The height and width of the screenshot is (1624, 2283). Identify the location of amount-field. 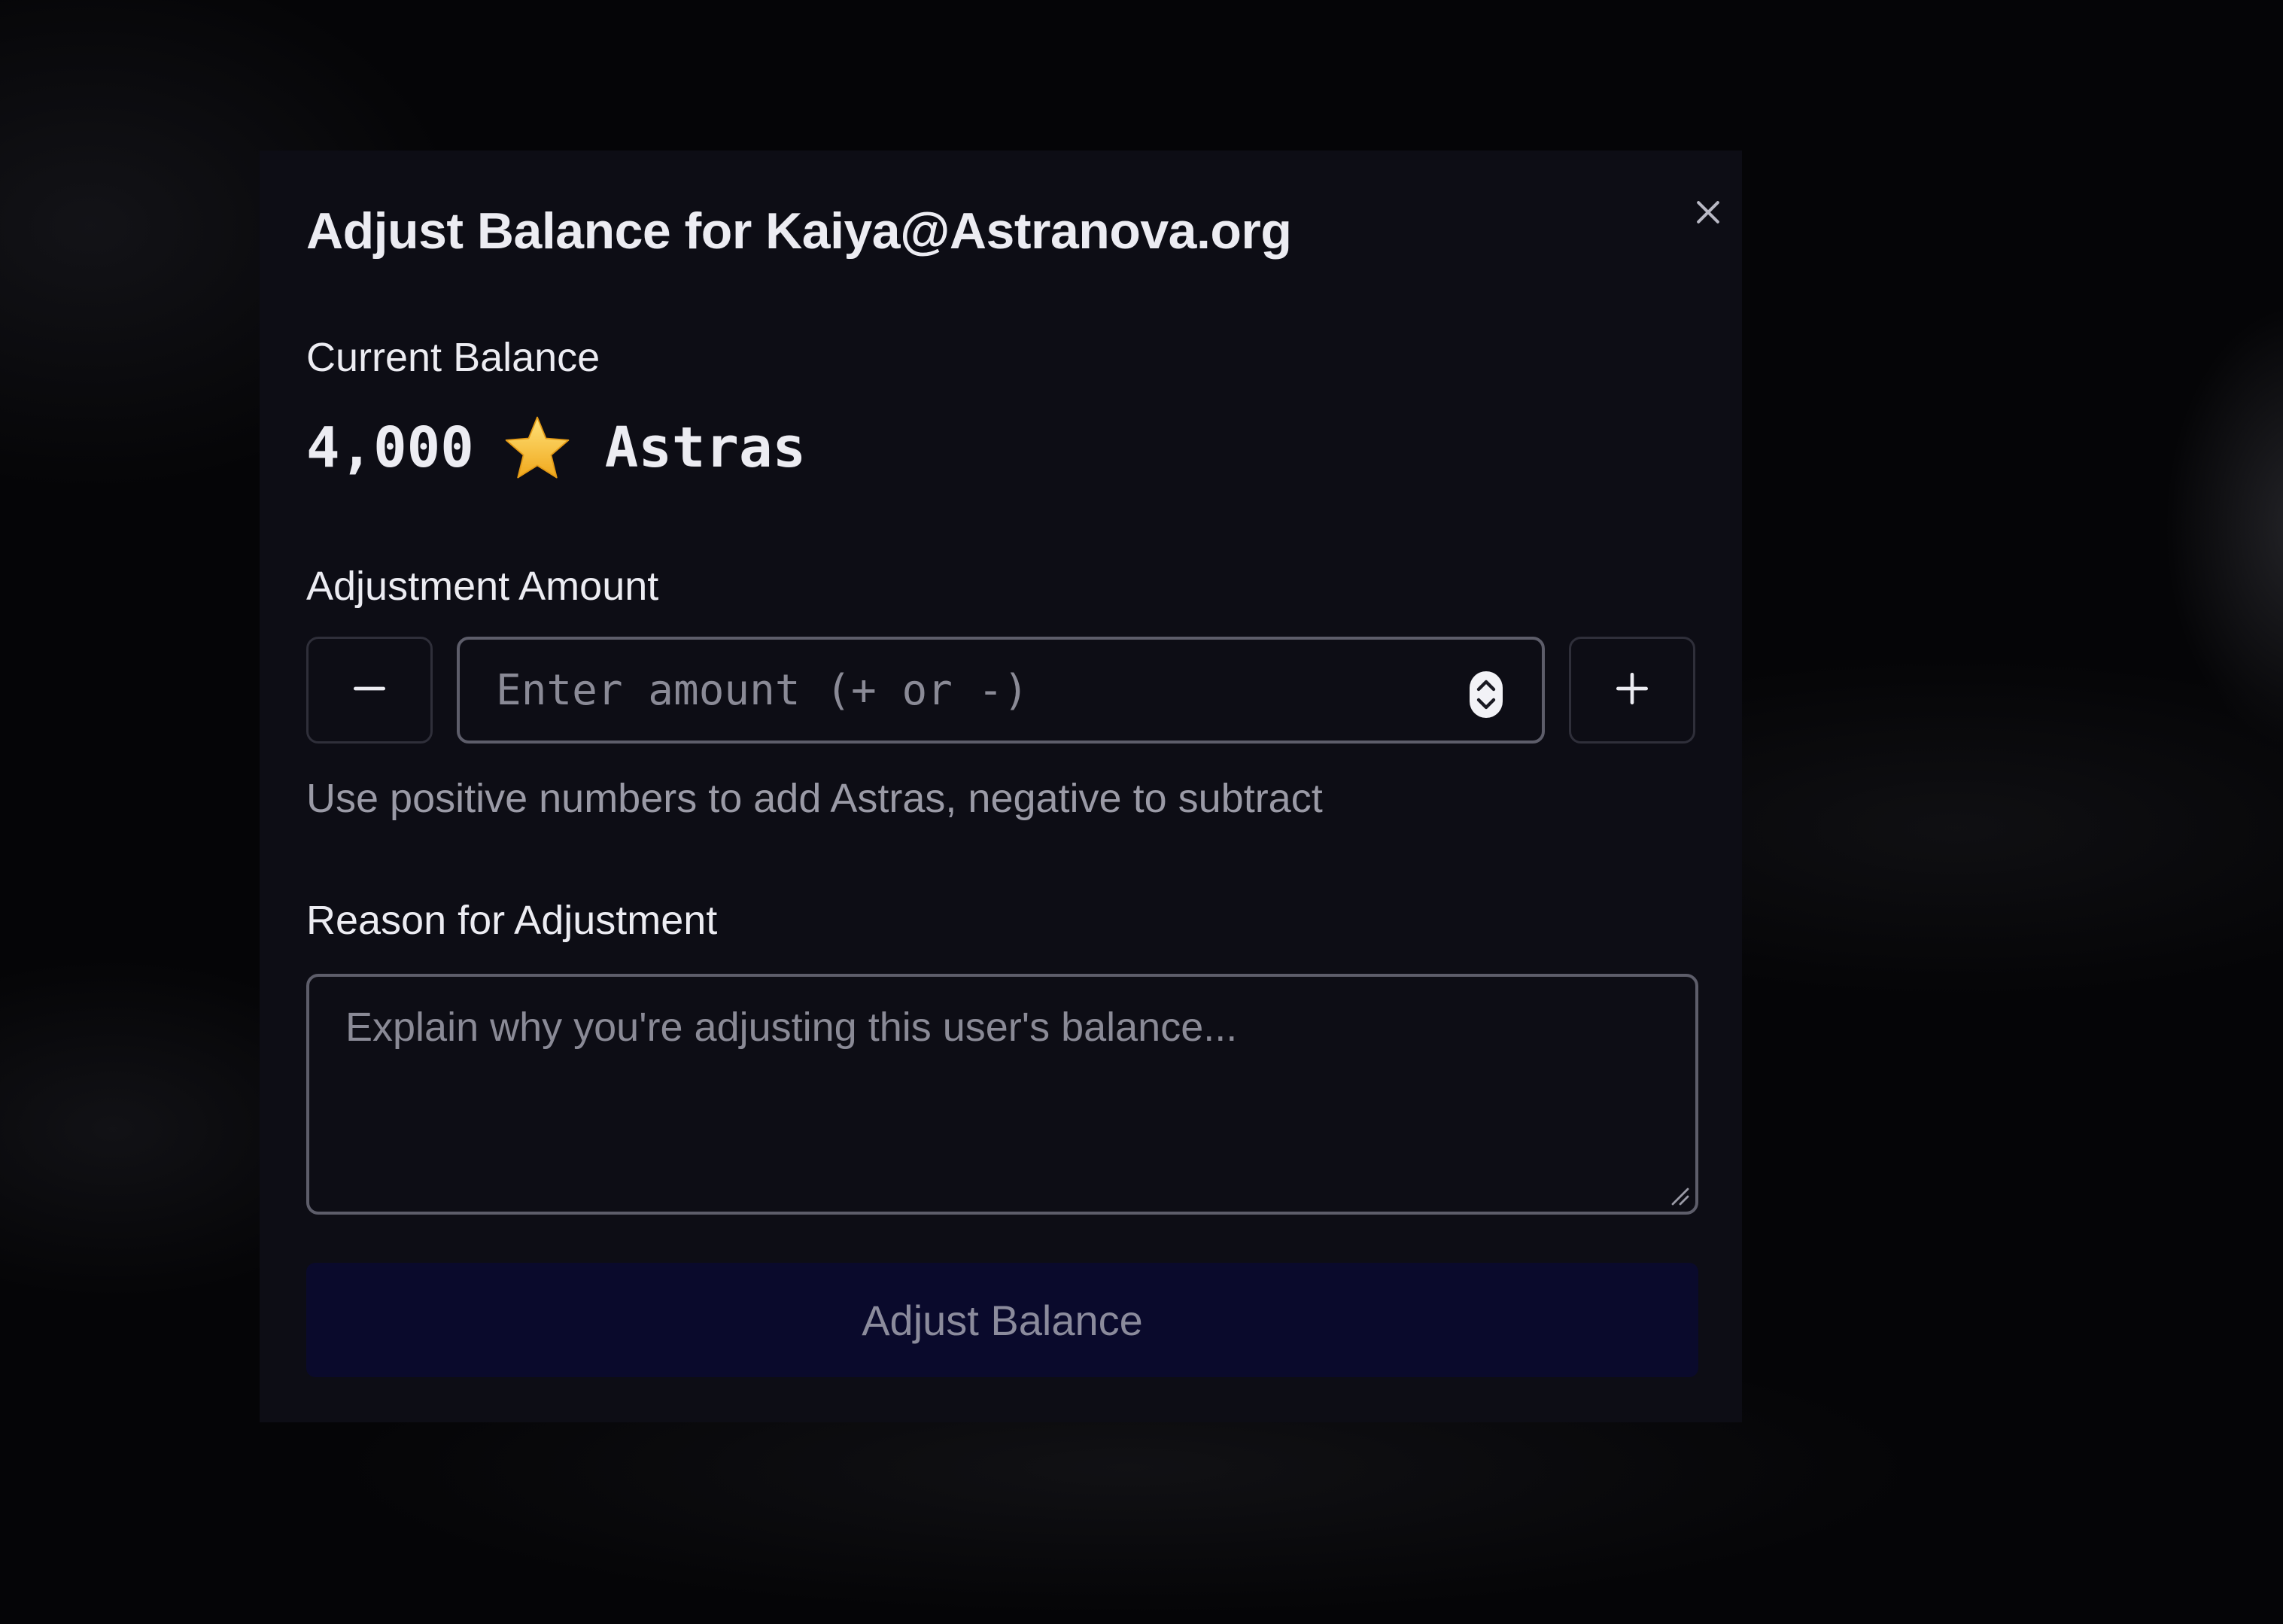
(1001, 690).